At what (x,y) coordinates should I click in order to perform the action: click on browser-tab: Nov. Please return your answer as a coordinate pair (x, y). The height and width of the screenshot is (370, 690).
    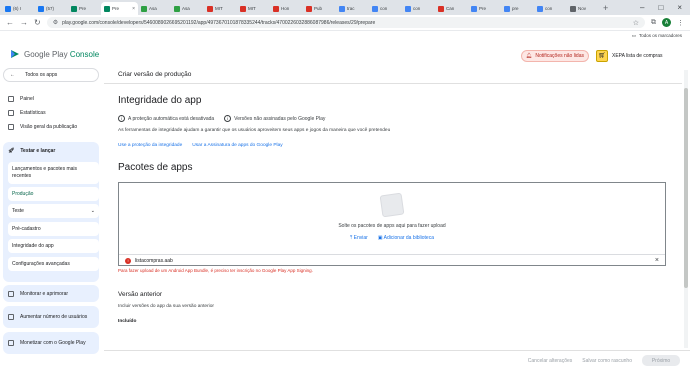
    Looking at the image, I should click on (583, 8).